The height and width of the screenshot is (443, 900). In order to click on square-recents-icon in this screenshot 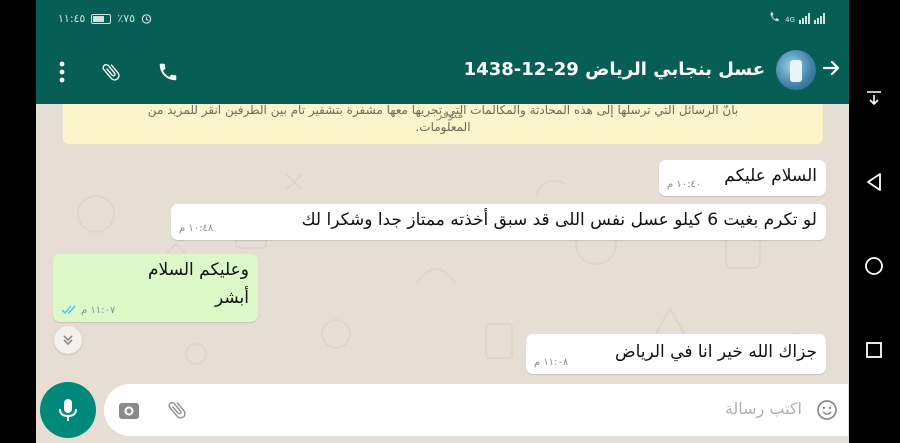, I will do `click(874, 350)`.